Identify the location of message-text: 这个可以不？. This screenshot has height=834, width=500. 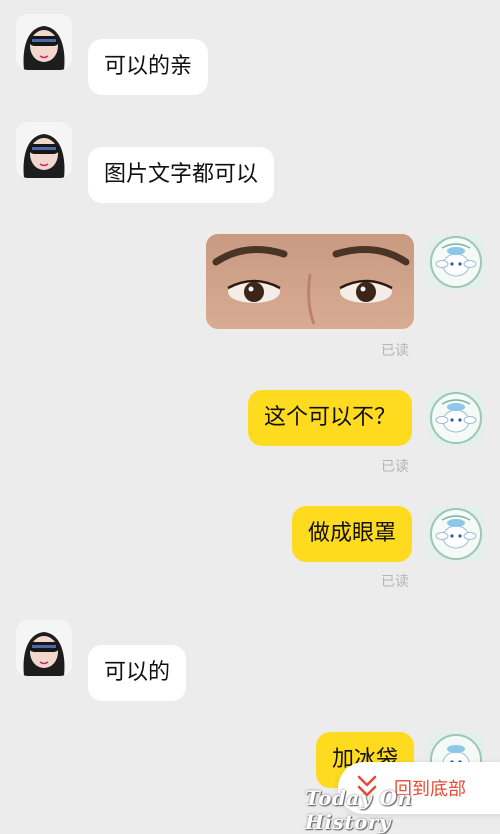
(330, 417).